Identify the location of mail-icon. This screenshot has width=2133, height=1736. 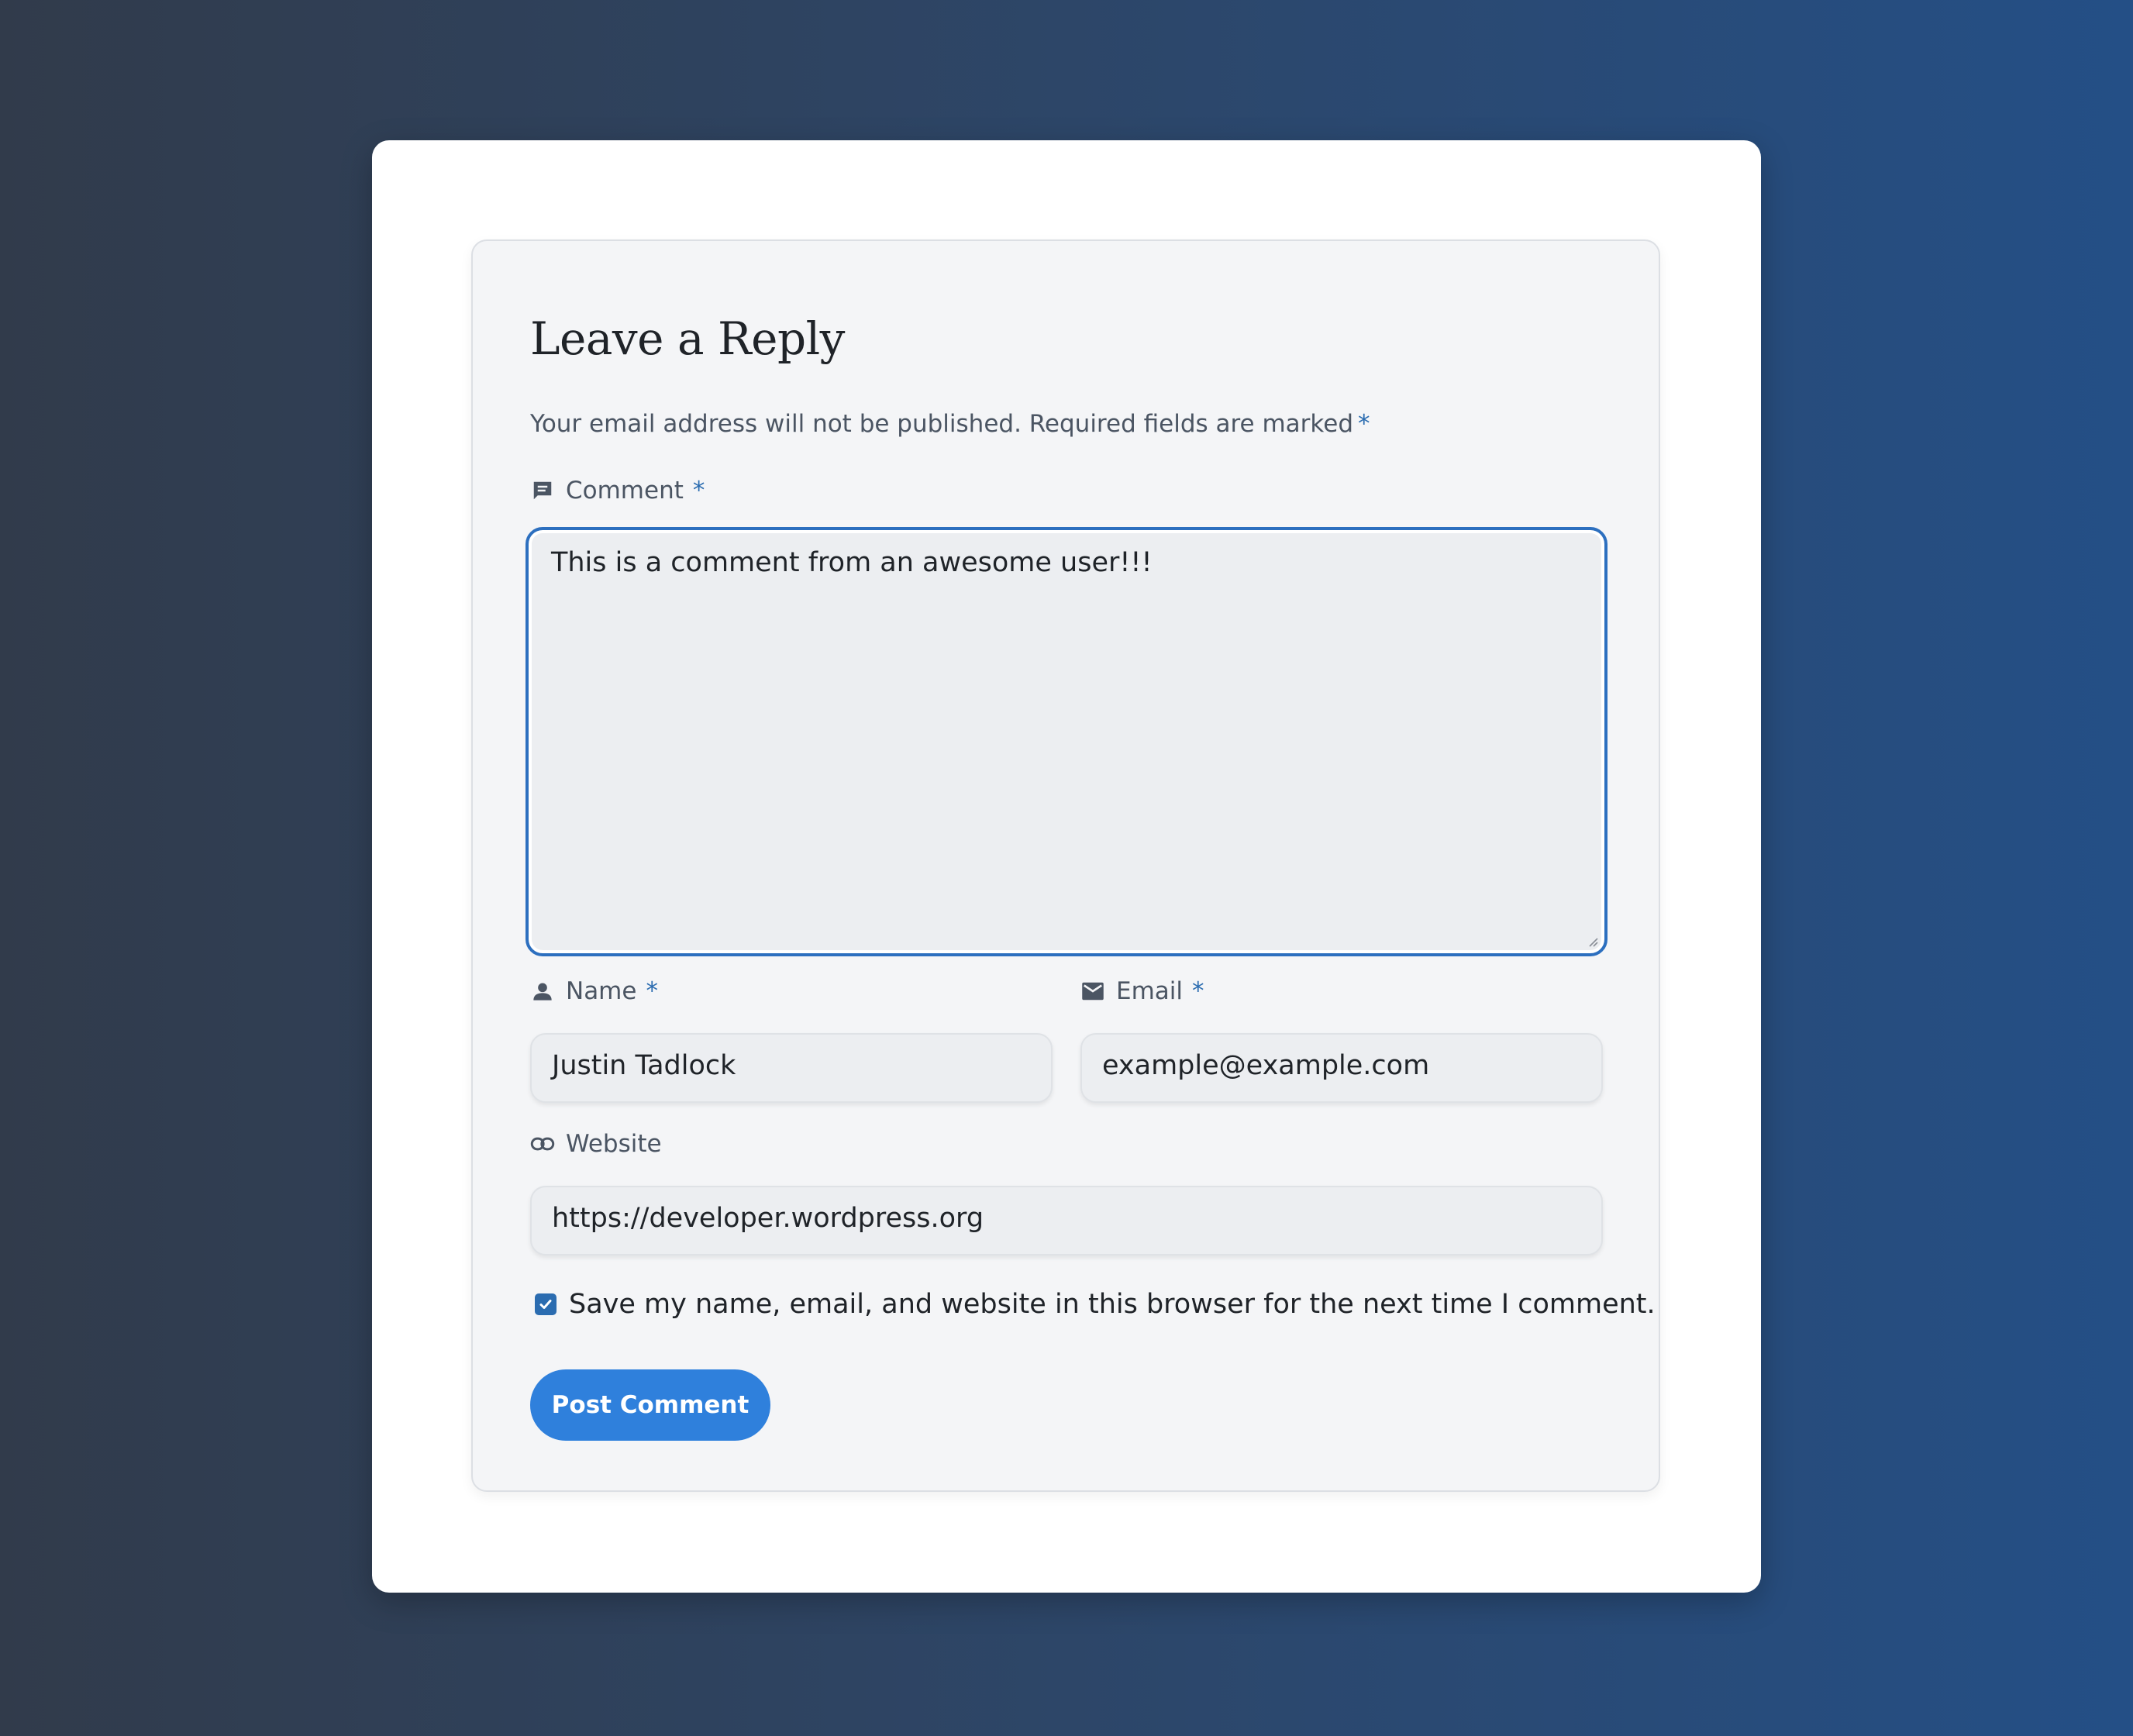
(1092, 991).